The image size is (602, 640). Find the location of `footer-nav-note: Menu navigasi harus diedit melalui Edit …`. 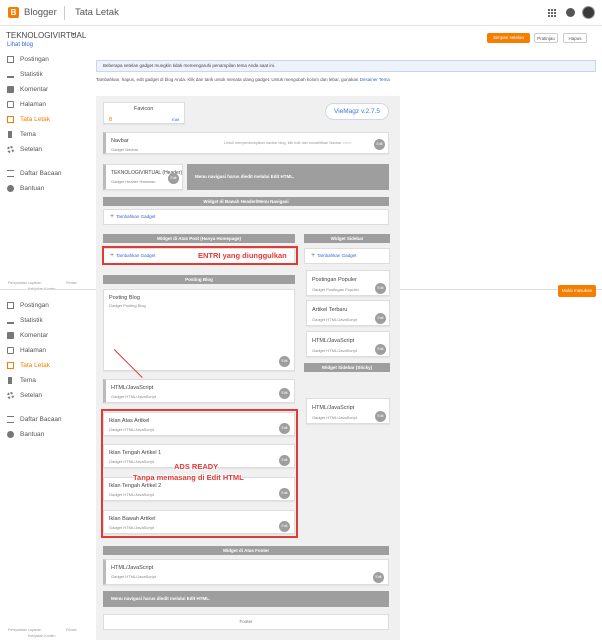

footer-nav-note: Menu navigasi harus diedit melalui Edit … is located at coordinates (246, 599).